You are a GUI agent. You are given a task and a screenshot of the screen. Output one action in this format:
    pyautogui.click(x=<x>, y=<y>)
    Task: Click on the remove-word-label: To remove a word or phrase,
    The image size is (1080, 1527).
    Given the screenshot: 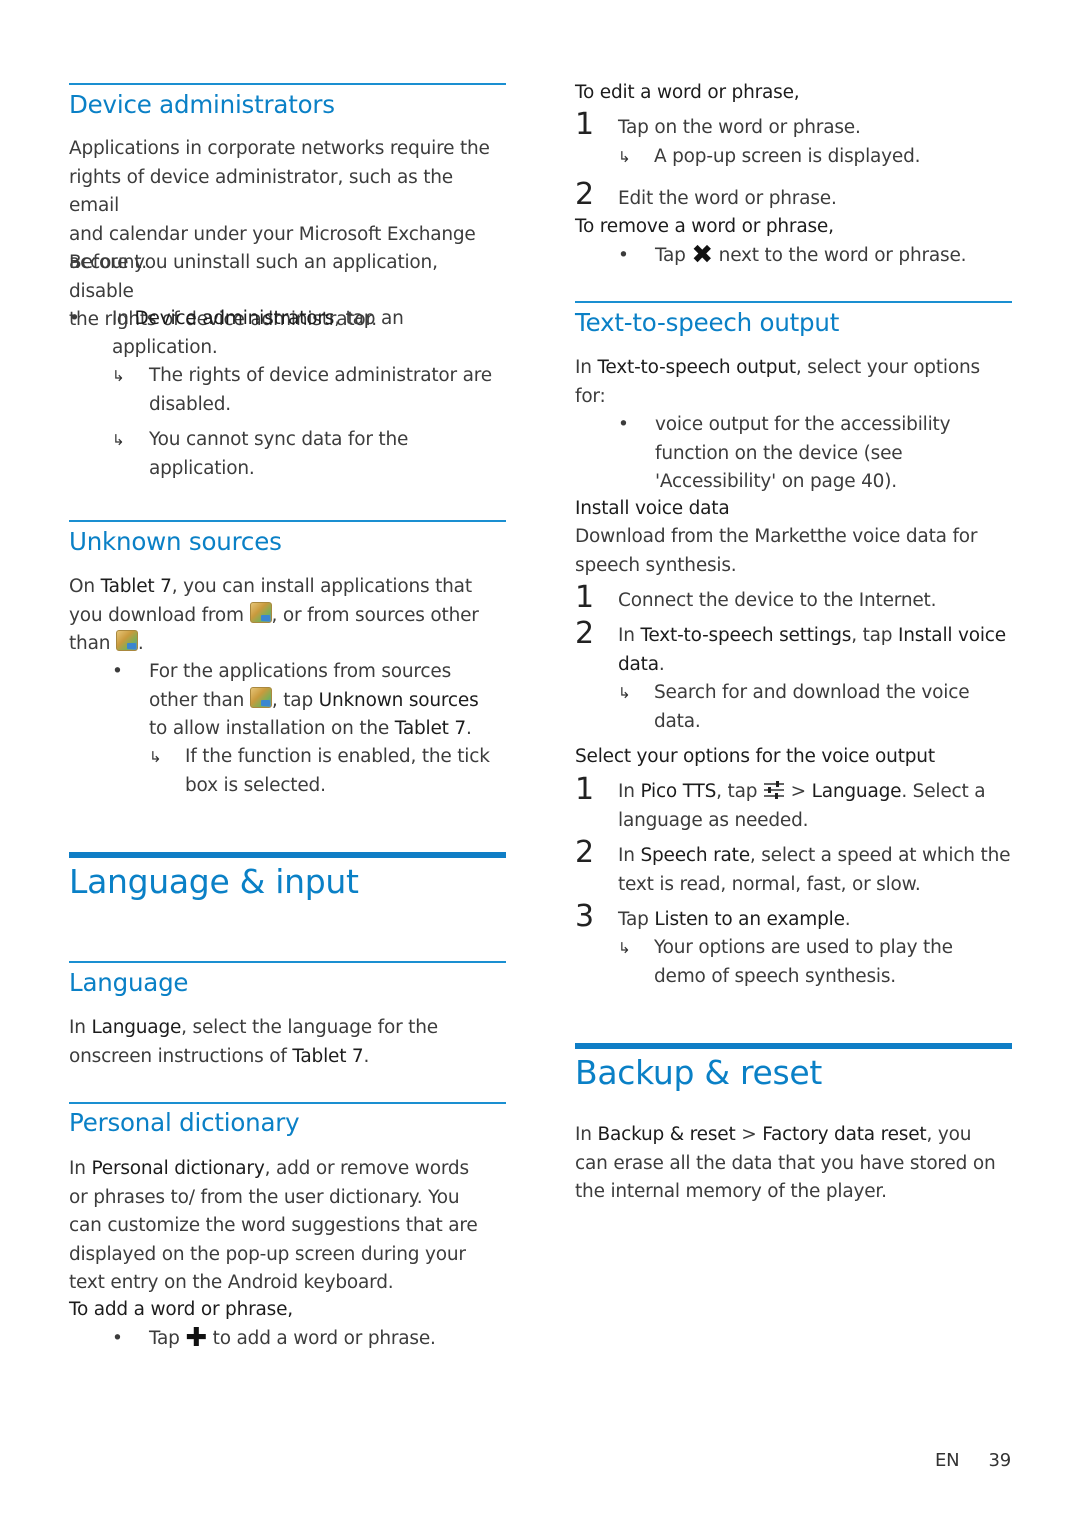 What is the action you would take?
    pyautogui.click(x=704, y=226)
    